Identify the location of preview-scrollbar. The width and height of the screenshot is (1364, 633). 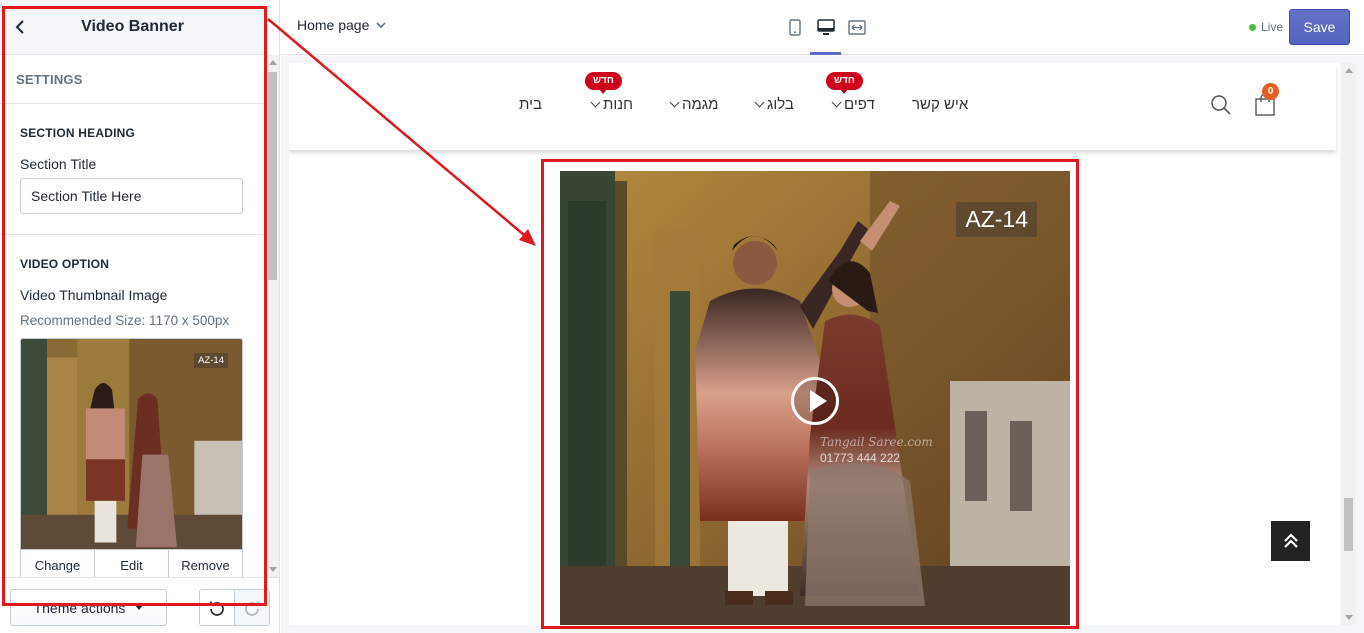
(1348, 344).